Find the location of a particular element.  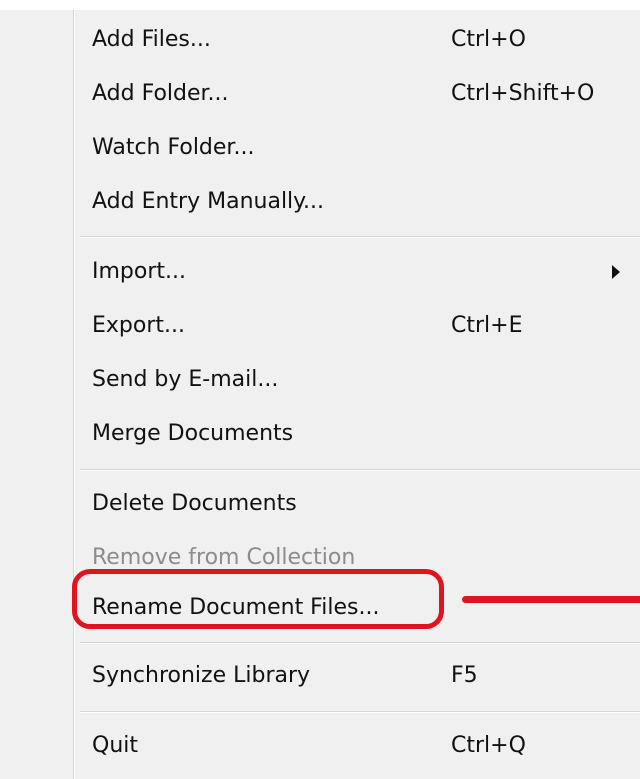

menu-item-add-folder: Add Folder... Ctrl+Shift+O is located at coordinates (360, 94).